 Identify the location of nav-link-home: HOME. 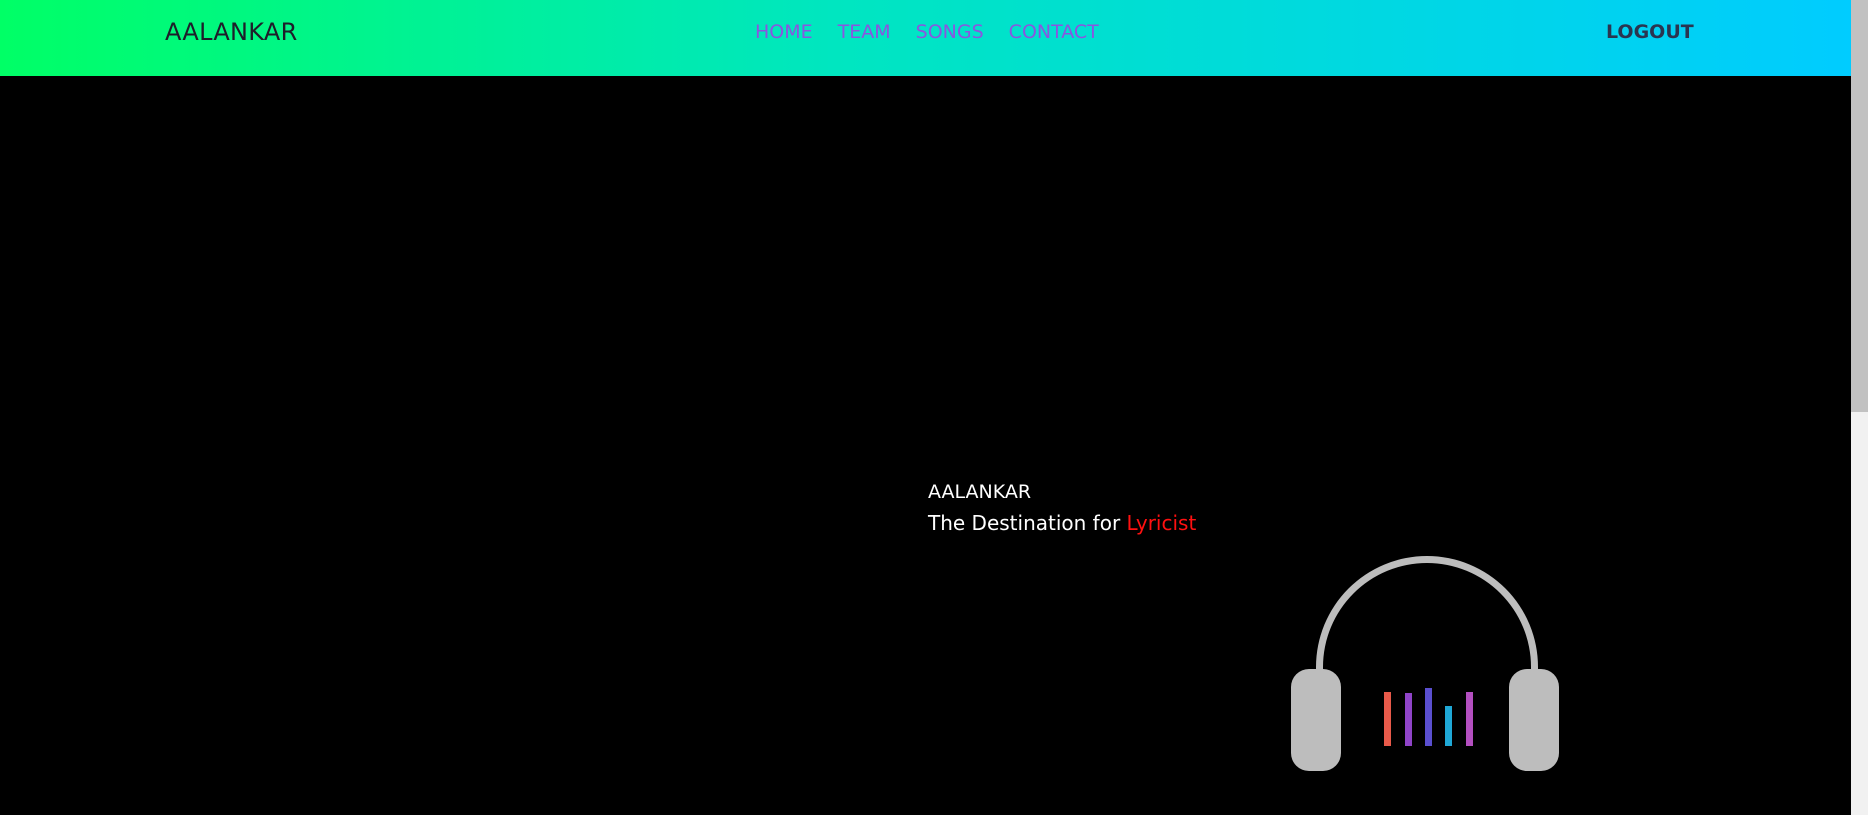
(784, 32).